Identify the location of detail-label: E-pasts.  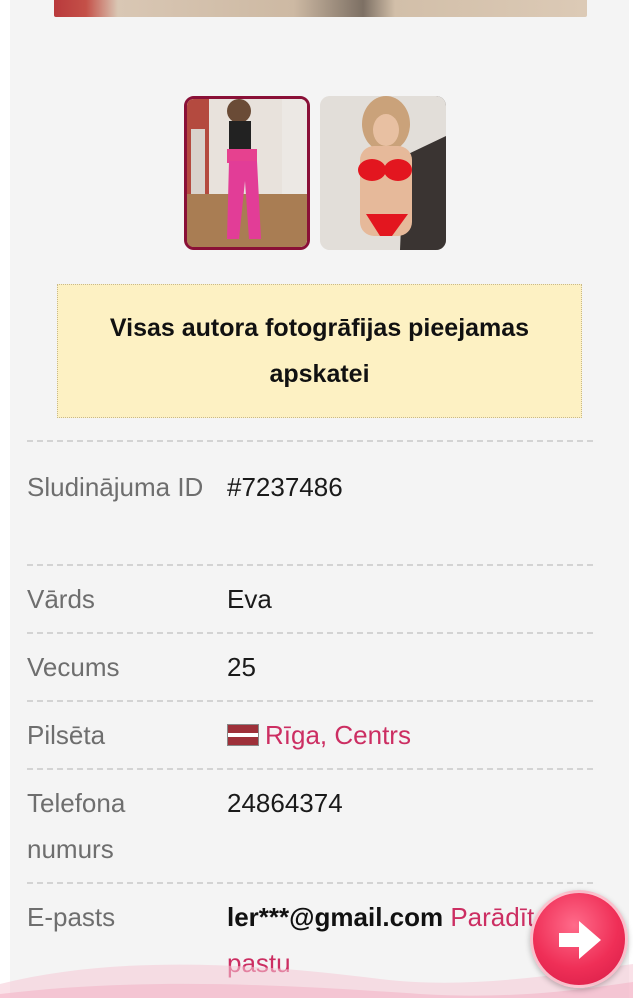
(71, 917).